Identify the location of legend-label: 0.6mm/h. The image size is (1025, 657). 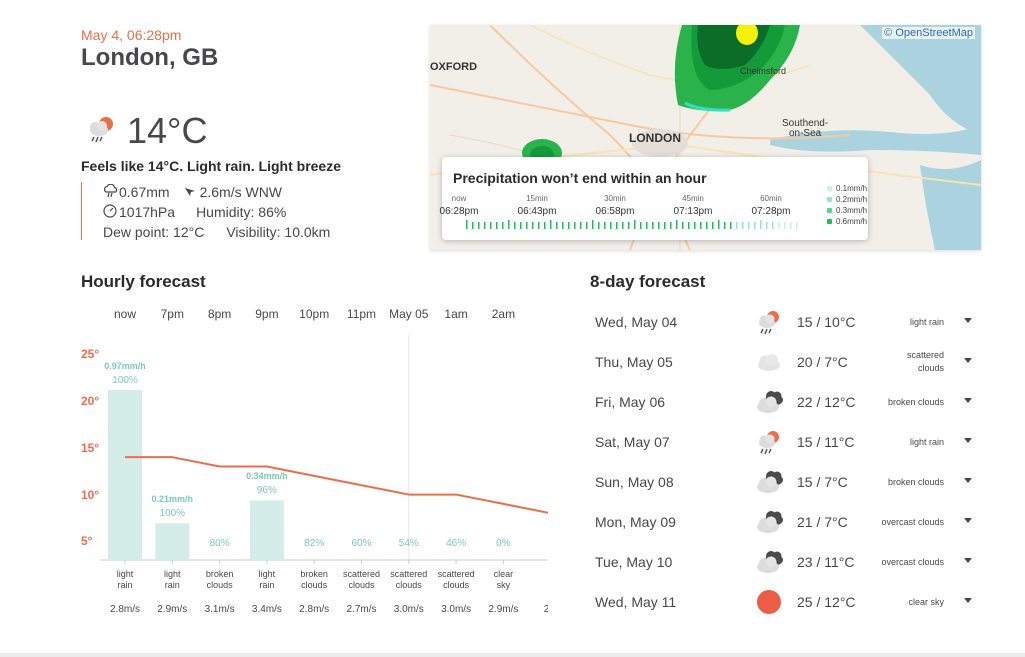
(852, 221).